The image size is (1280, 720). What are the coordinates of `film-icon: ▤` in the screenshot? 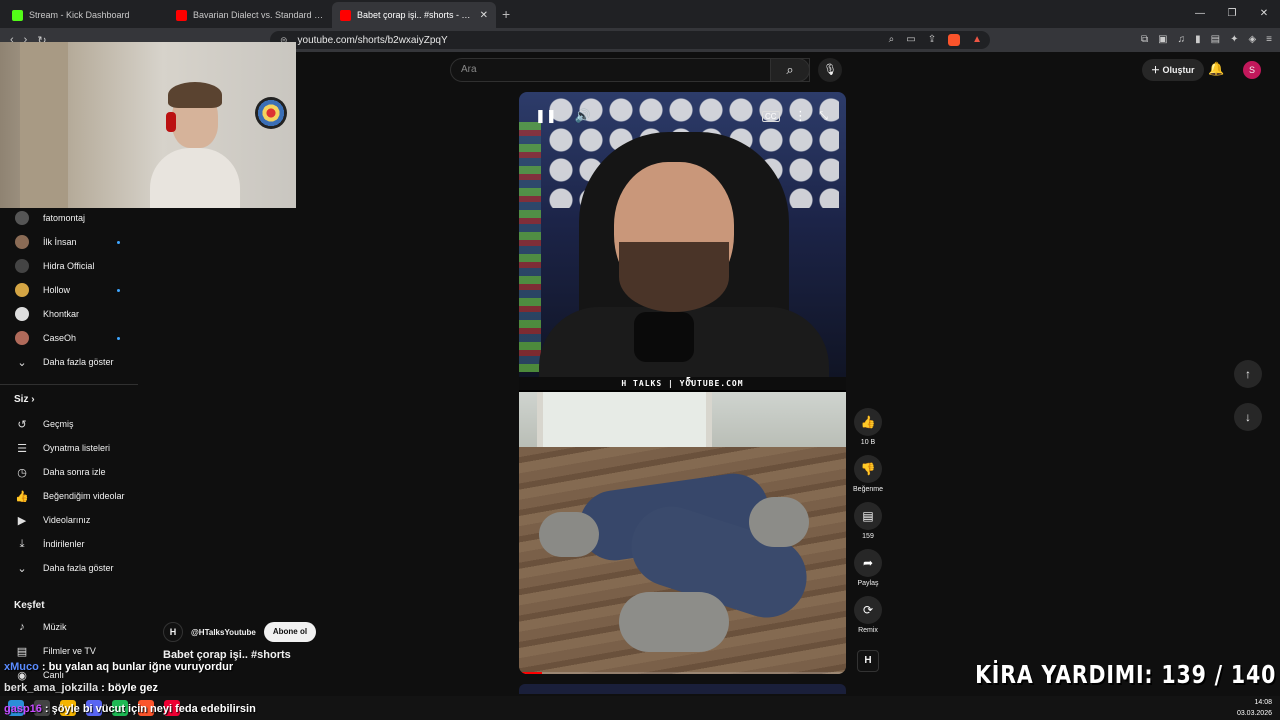 It's located at (22, 651).